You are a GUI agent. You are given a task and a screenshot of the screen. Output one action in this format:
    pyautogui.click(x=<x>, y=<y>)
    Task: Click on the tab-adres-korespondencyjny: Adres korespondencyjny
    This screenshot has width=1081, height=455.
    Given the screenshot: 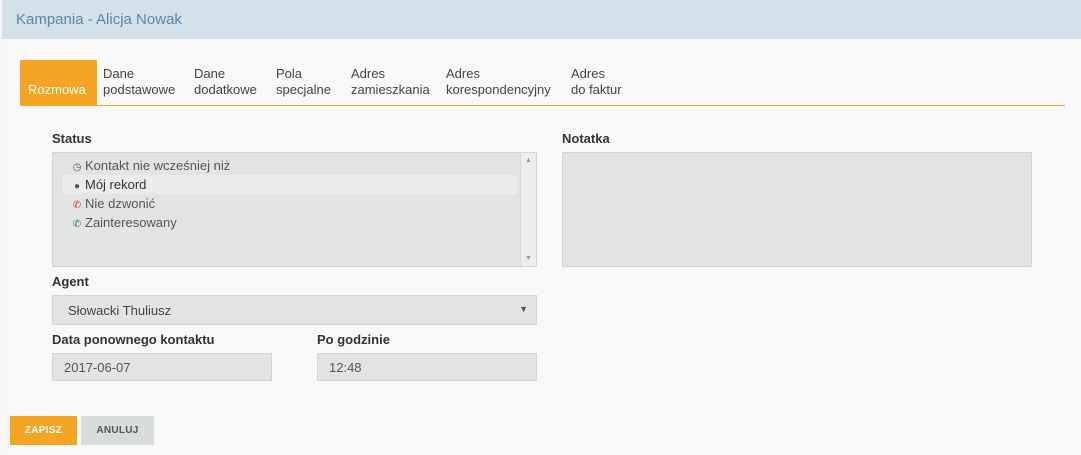 What is the action you would take?
    pyautogui.click(x=498, y=82)
    